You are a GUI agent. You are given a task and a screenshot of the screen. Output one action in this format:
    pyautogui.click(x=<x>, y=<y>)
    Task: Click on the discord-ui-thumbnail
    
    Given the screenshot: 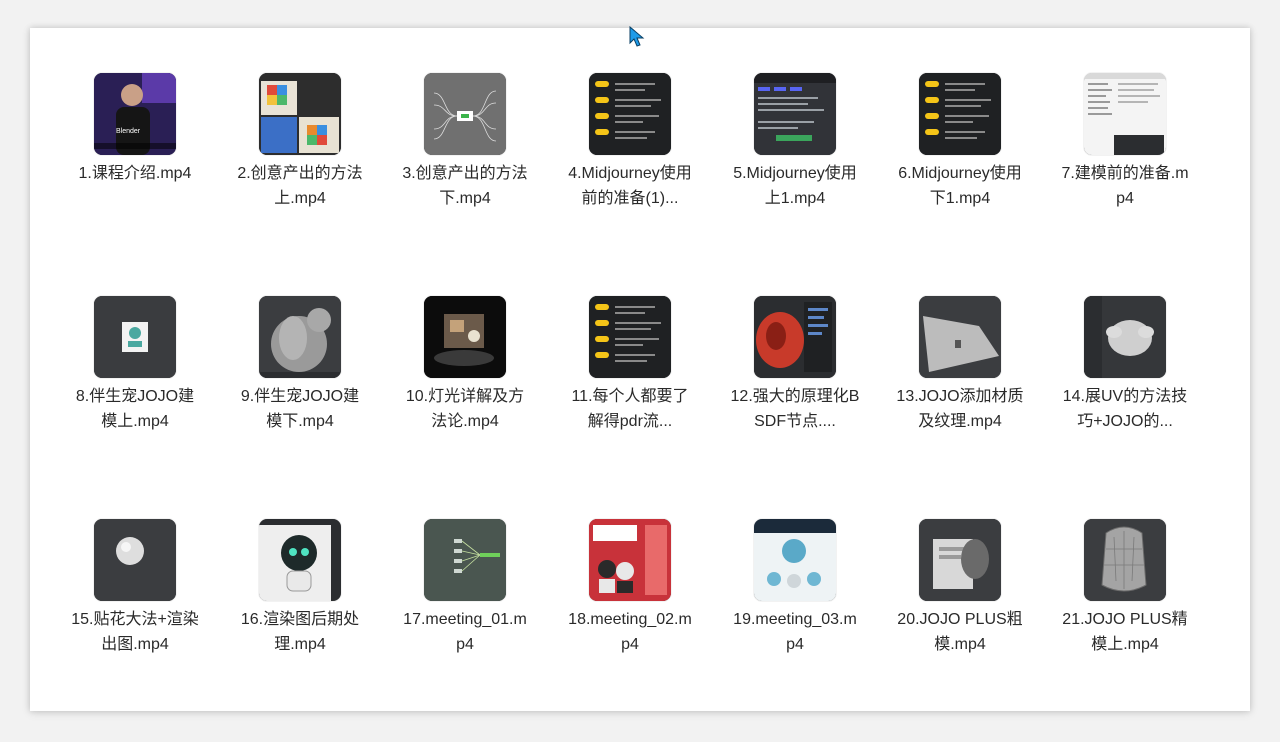 What is the action you would take?
    pyautogui.click(x=795, y=114)
    